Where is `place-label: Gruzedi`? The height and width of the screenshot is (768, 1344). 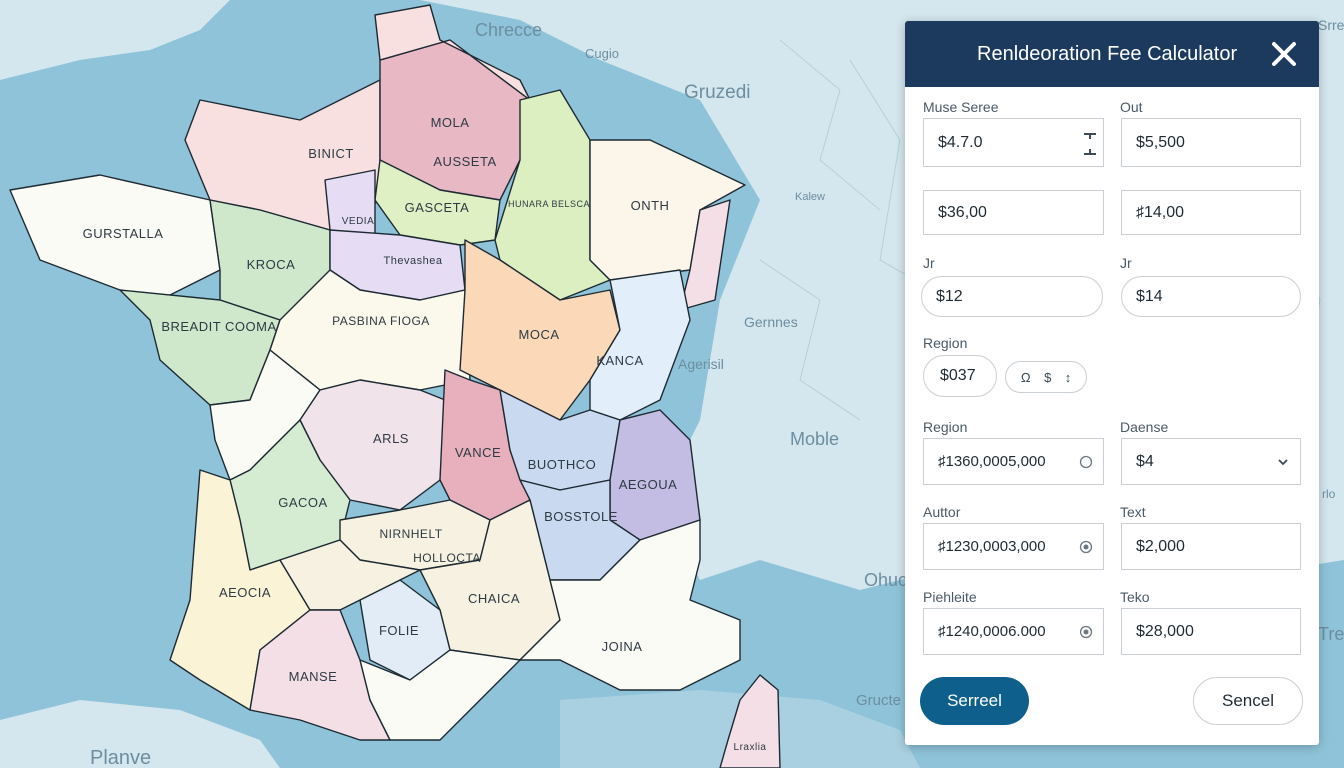
place-label: Gruzedi is located at coordinates (717, 92).